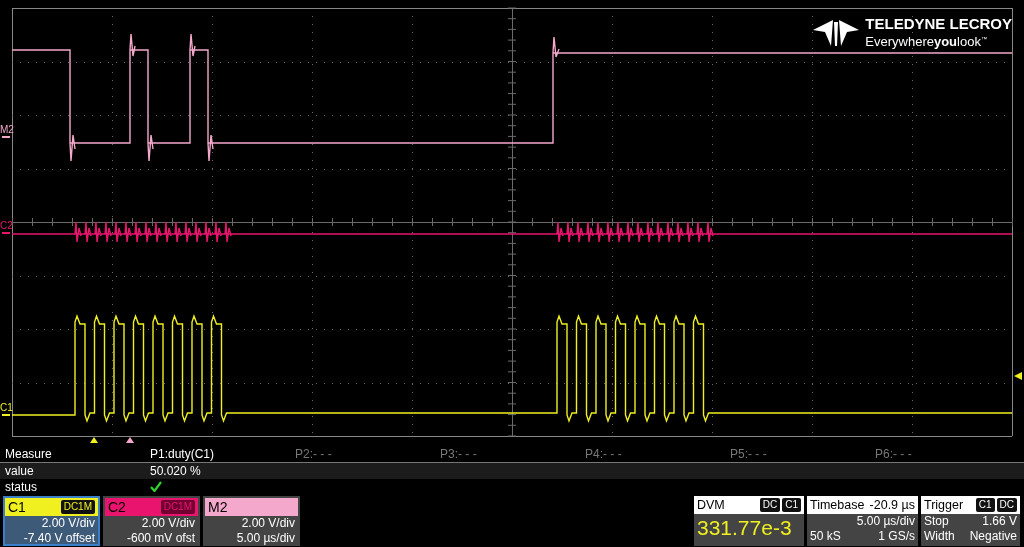 The width and height of the screenshot is (1024, 547). Describe the element at coordinates (947, 454) in the screenshot. I see `parameter-label: P6:- - -` at that location.